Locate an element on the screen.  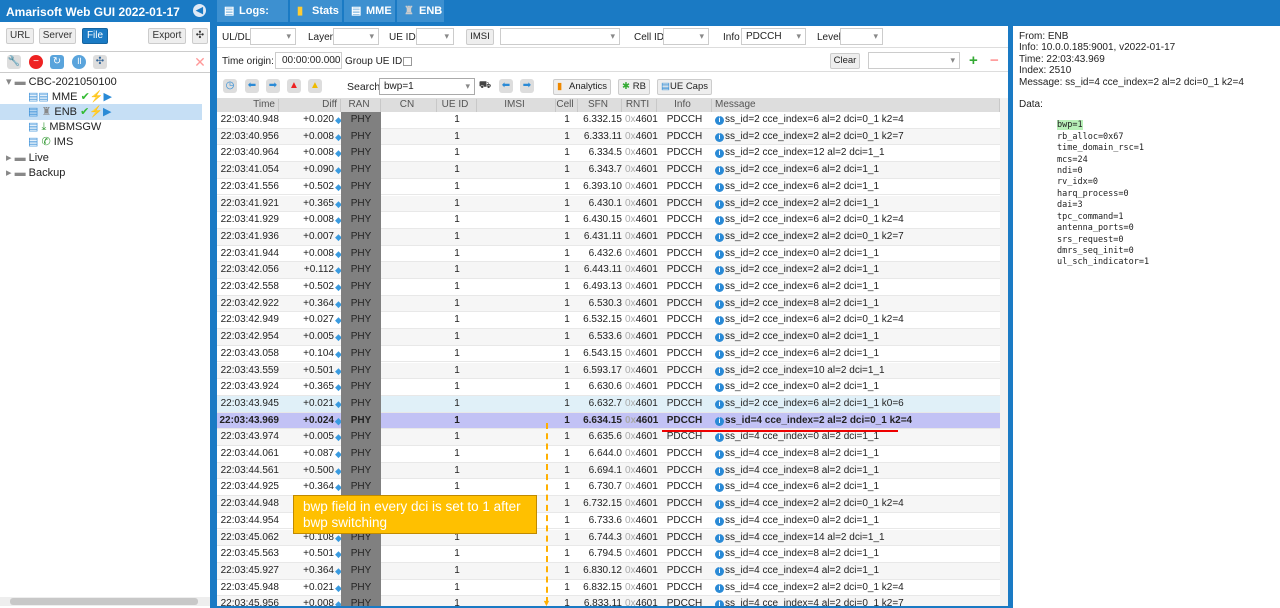
tree-item-ims: ▤ ✆ IMS is located at coordinates (105, 142).